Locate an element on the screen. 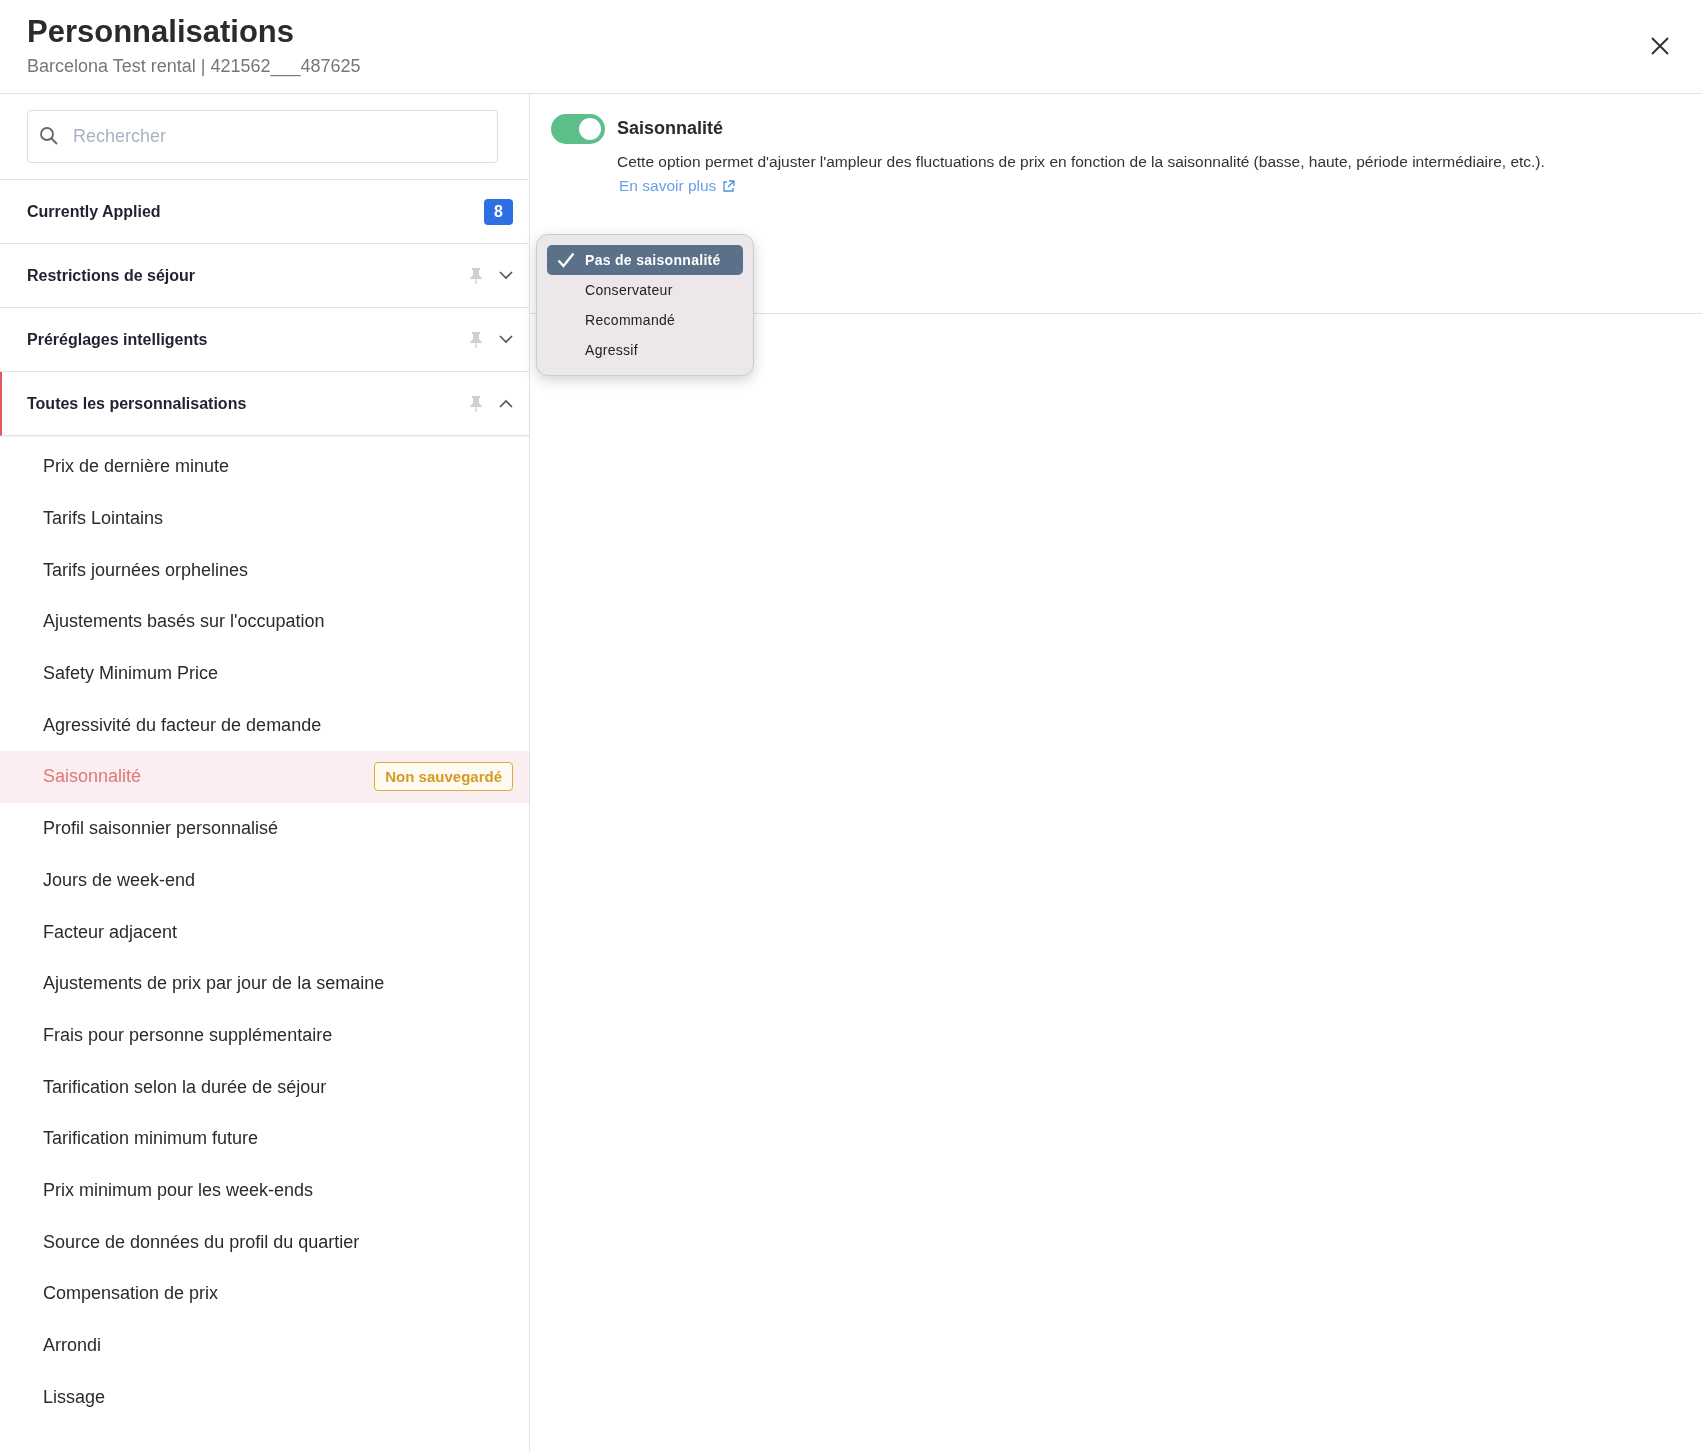 The image size is (1702, 1452). list-item: Profil saisonnier personnalisé is located at coordinates (264, 828).